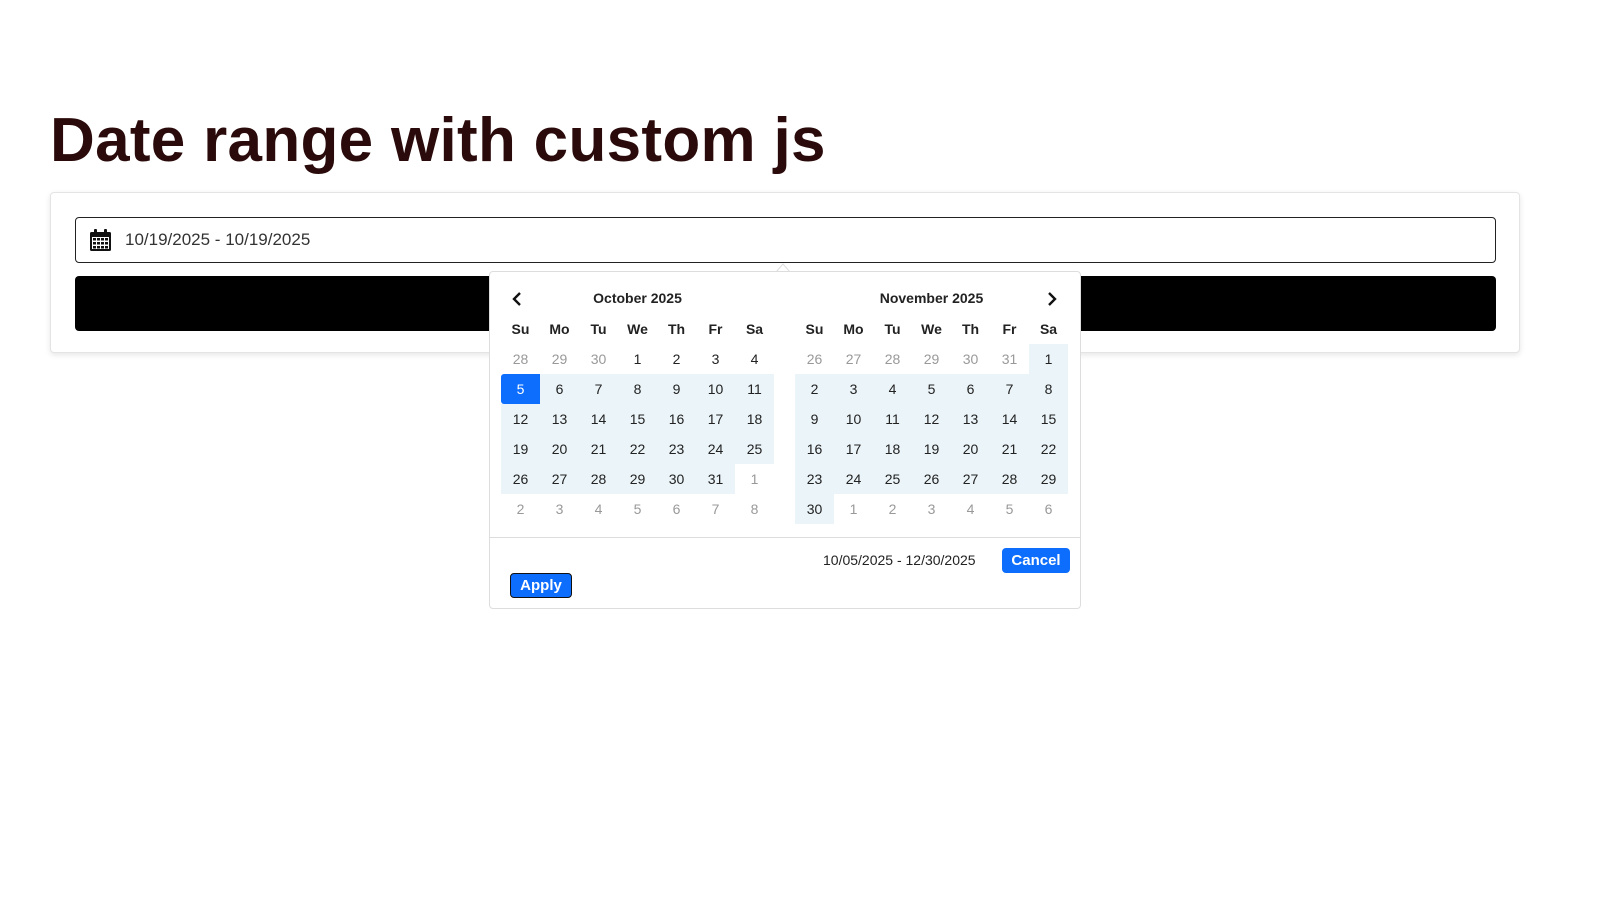  What do you see at coordinates (541, 585) in the screenshot?
I see `apply-button: Apply` at bounding box center [541, 585].